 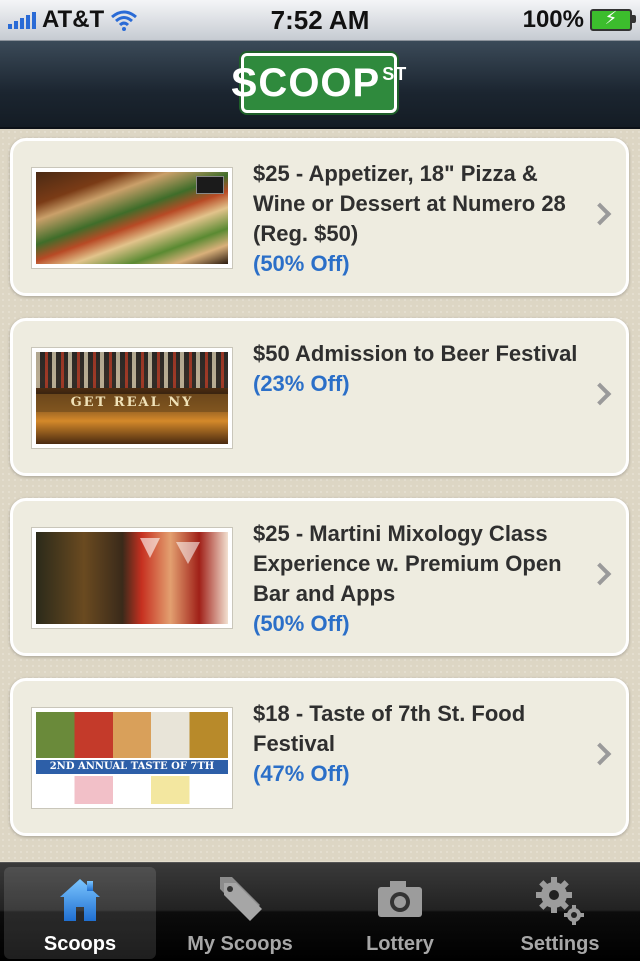 I want to click on pizza-image, so click(x=132, y=218).